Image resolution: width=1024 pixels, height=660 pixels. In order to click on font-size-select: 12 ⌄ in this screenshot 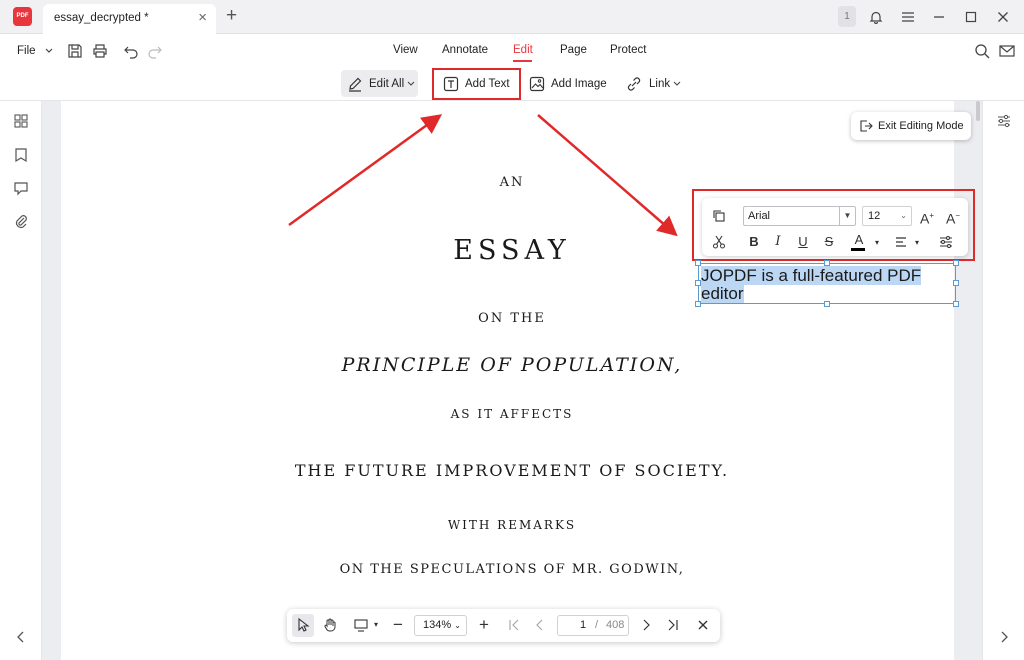, I will do `click(887, 216)`.